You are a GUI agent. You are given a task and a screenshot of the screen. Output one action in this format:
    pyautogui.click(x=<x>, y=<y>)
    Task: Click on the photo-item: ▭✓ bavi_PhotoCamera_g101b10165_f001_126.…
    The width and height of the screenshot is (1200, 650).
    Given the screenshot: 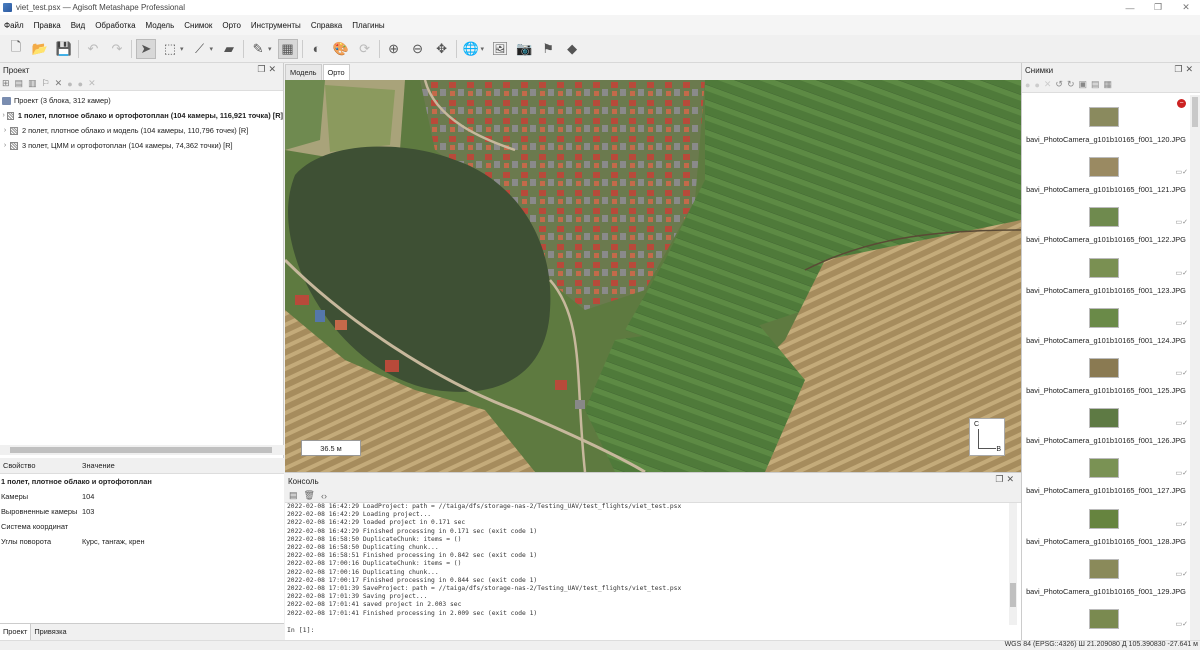 What is the action you would take?
    pyautogui.click(x=1106, y=421)
    